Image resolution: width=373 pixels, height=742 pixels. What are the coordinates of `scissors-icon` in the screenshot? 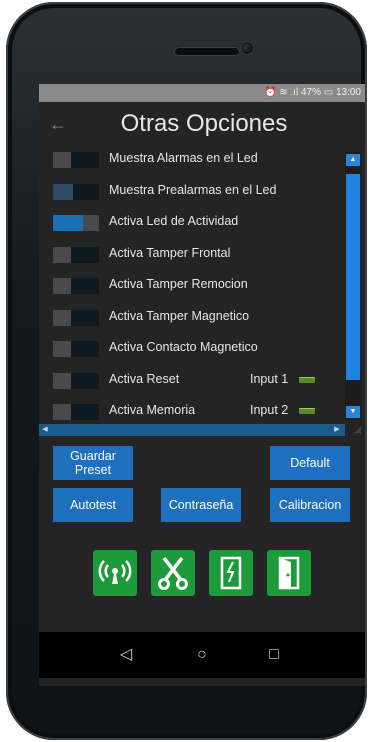 It's located at (173, 573).